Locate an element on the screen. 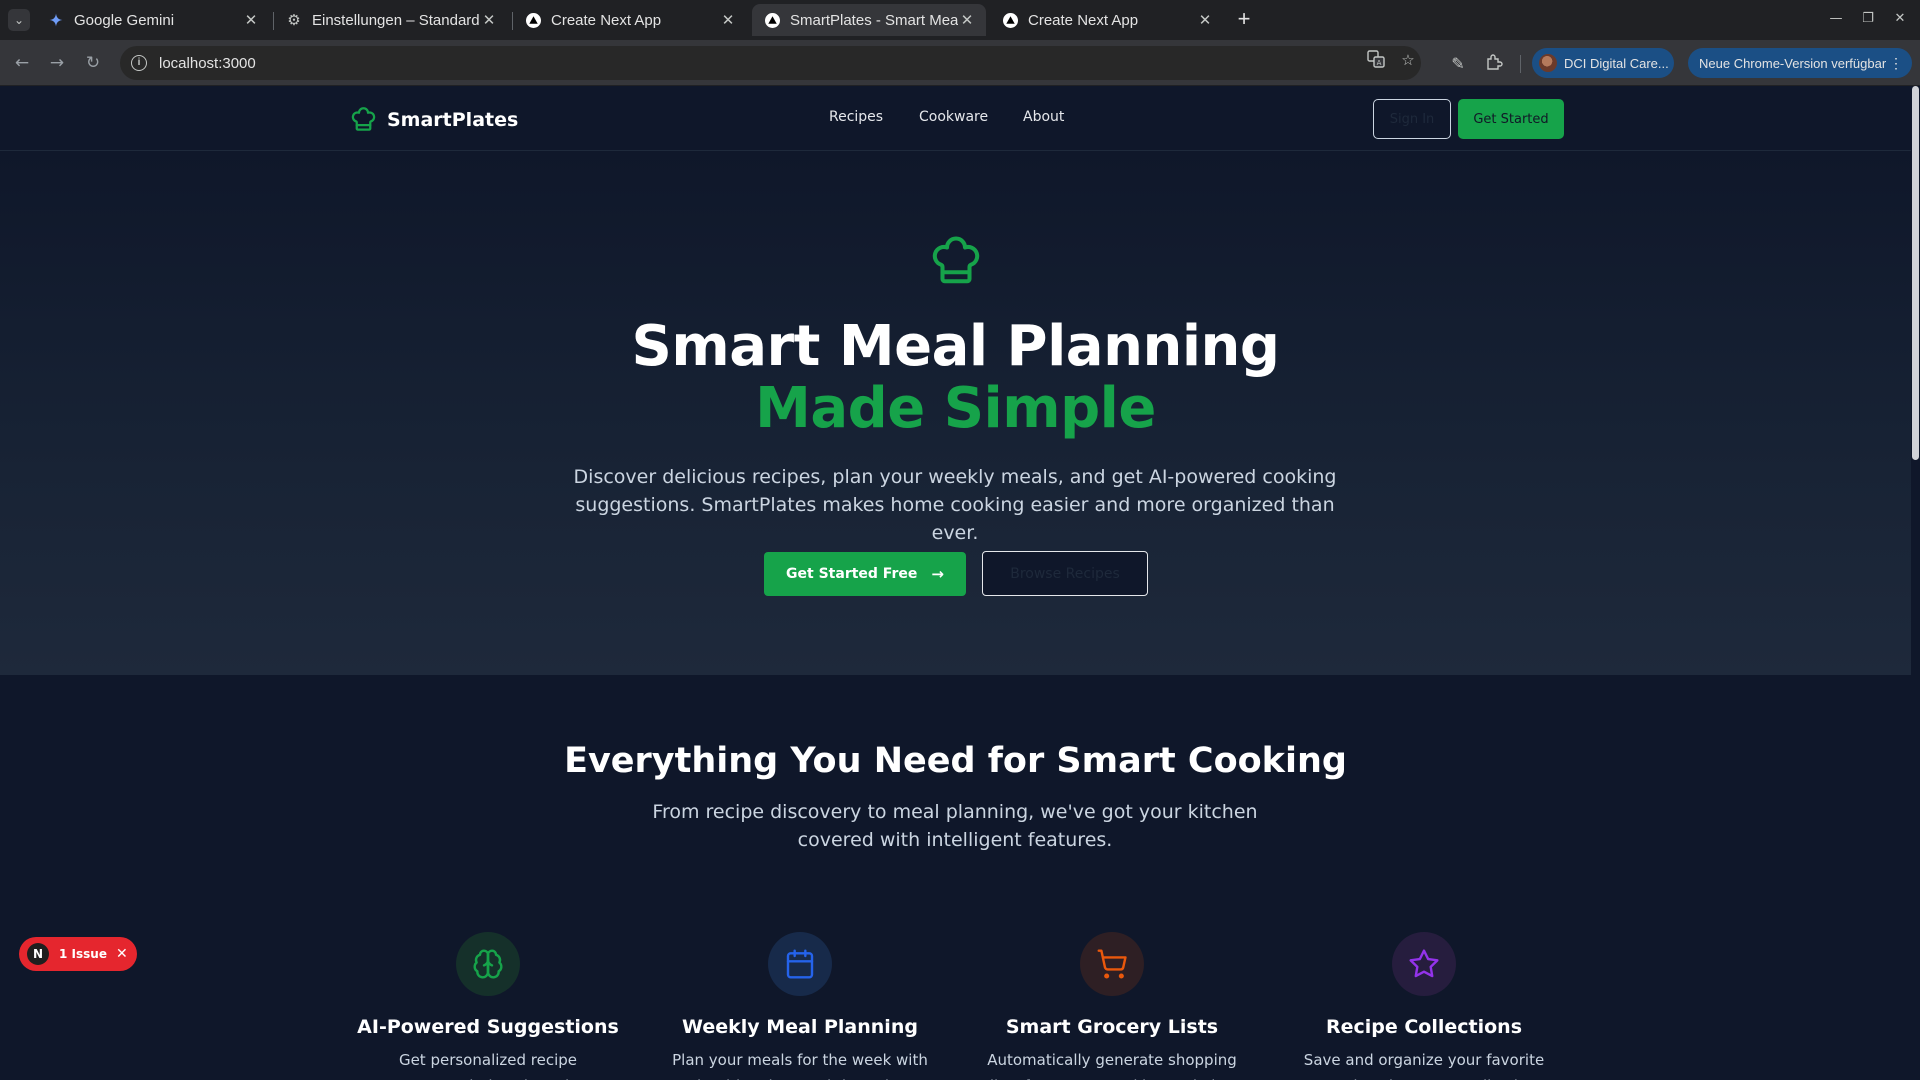 The height and width of the screenshot is (1080, 1920). update-label: Neue Chrome-Version verfügbar is located at coordinates (1793, 63).